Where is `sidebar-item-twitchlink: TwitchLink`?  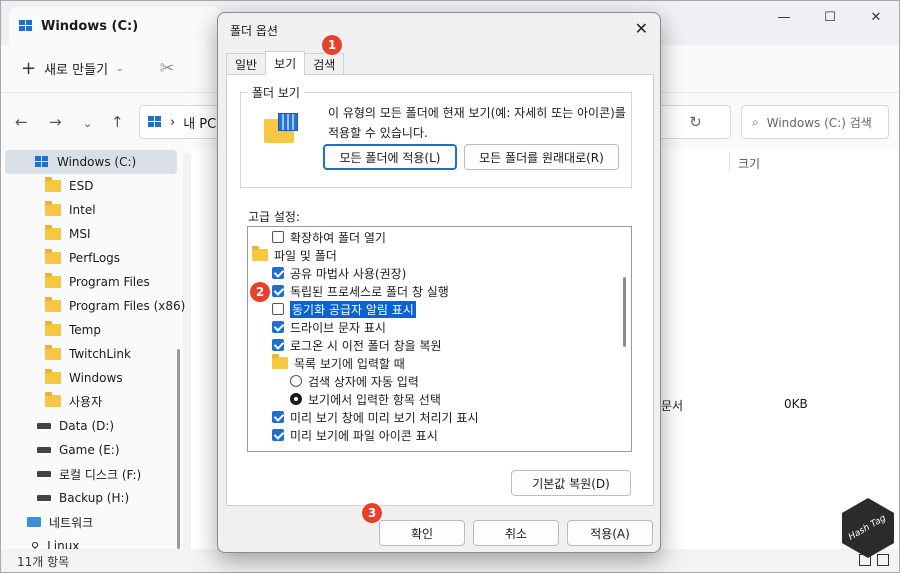
sidebar-item-twitchlink: TwitchLink is located at coordinates (88, 354).